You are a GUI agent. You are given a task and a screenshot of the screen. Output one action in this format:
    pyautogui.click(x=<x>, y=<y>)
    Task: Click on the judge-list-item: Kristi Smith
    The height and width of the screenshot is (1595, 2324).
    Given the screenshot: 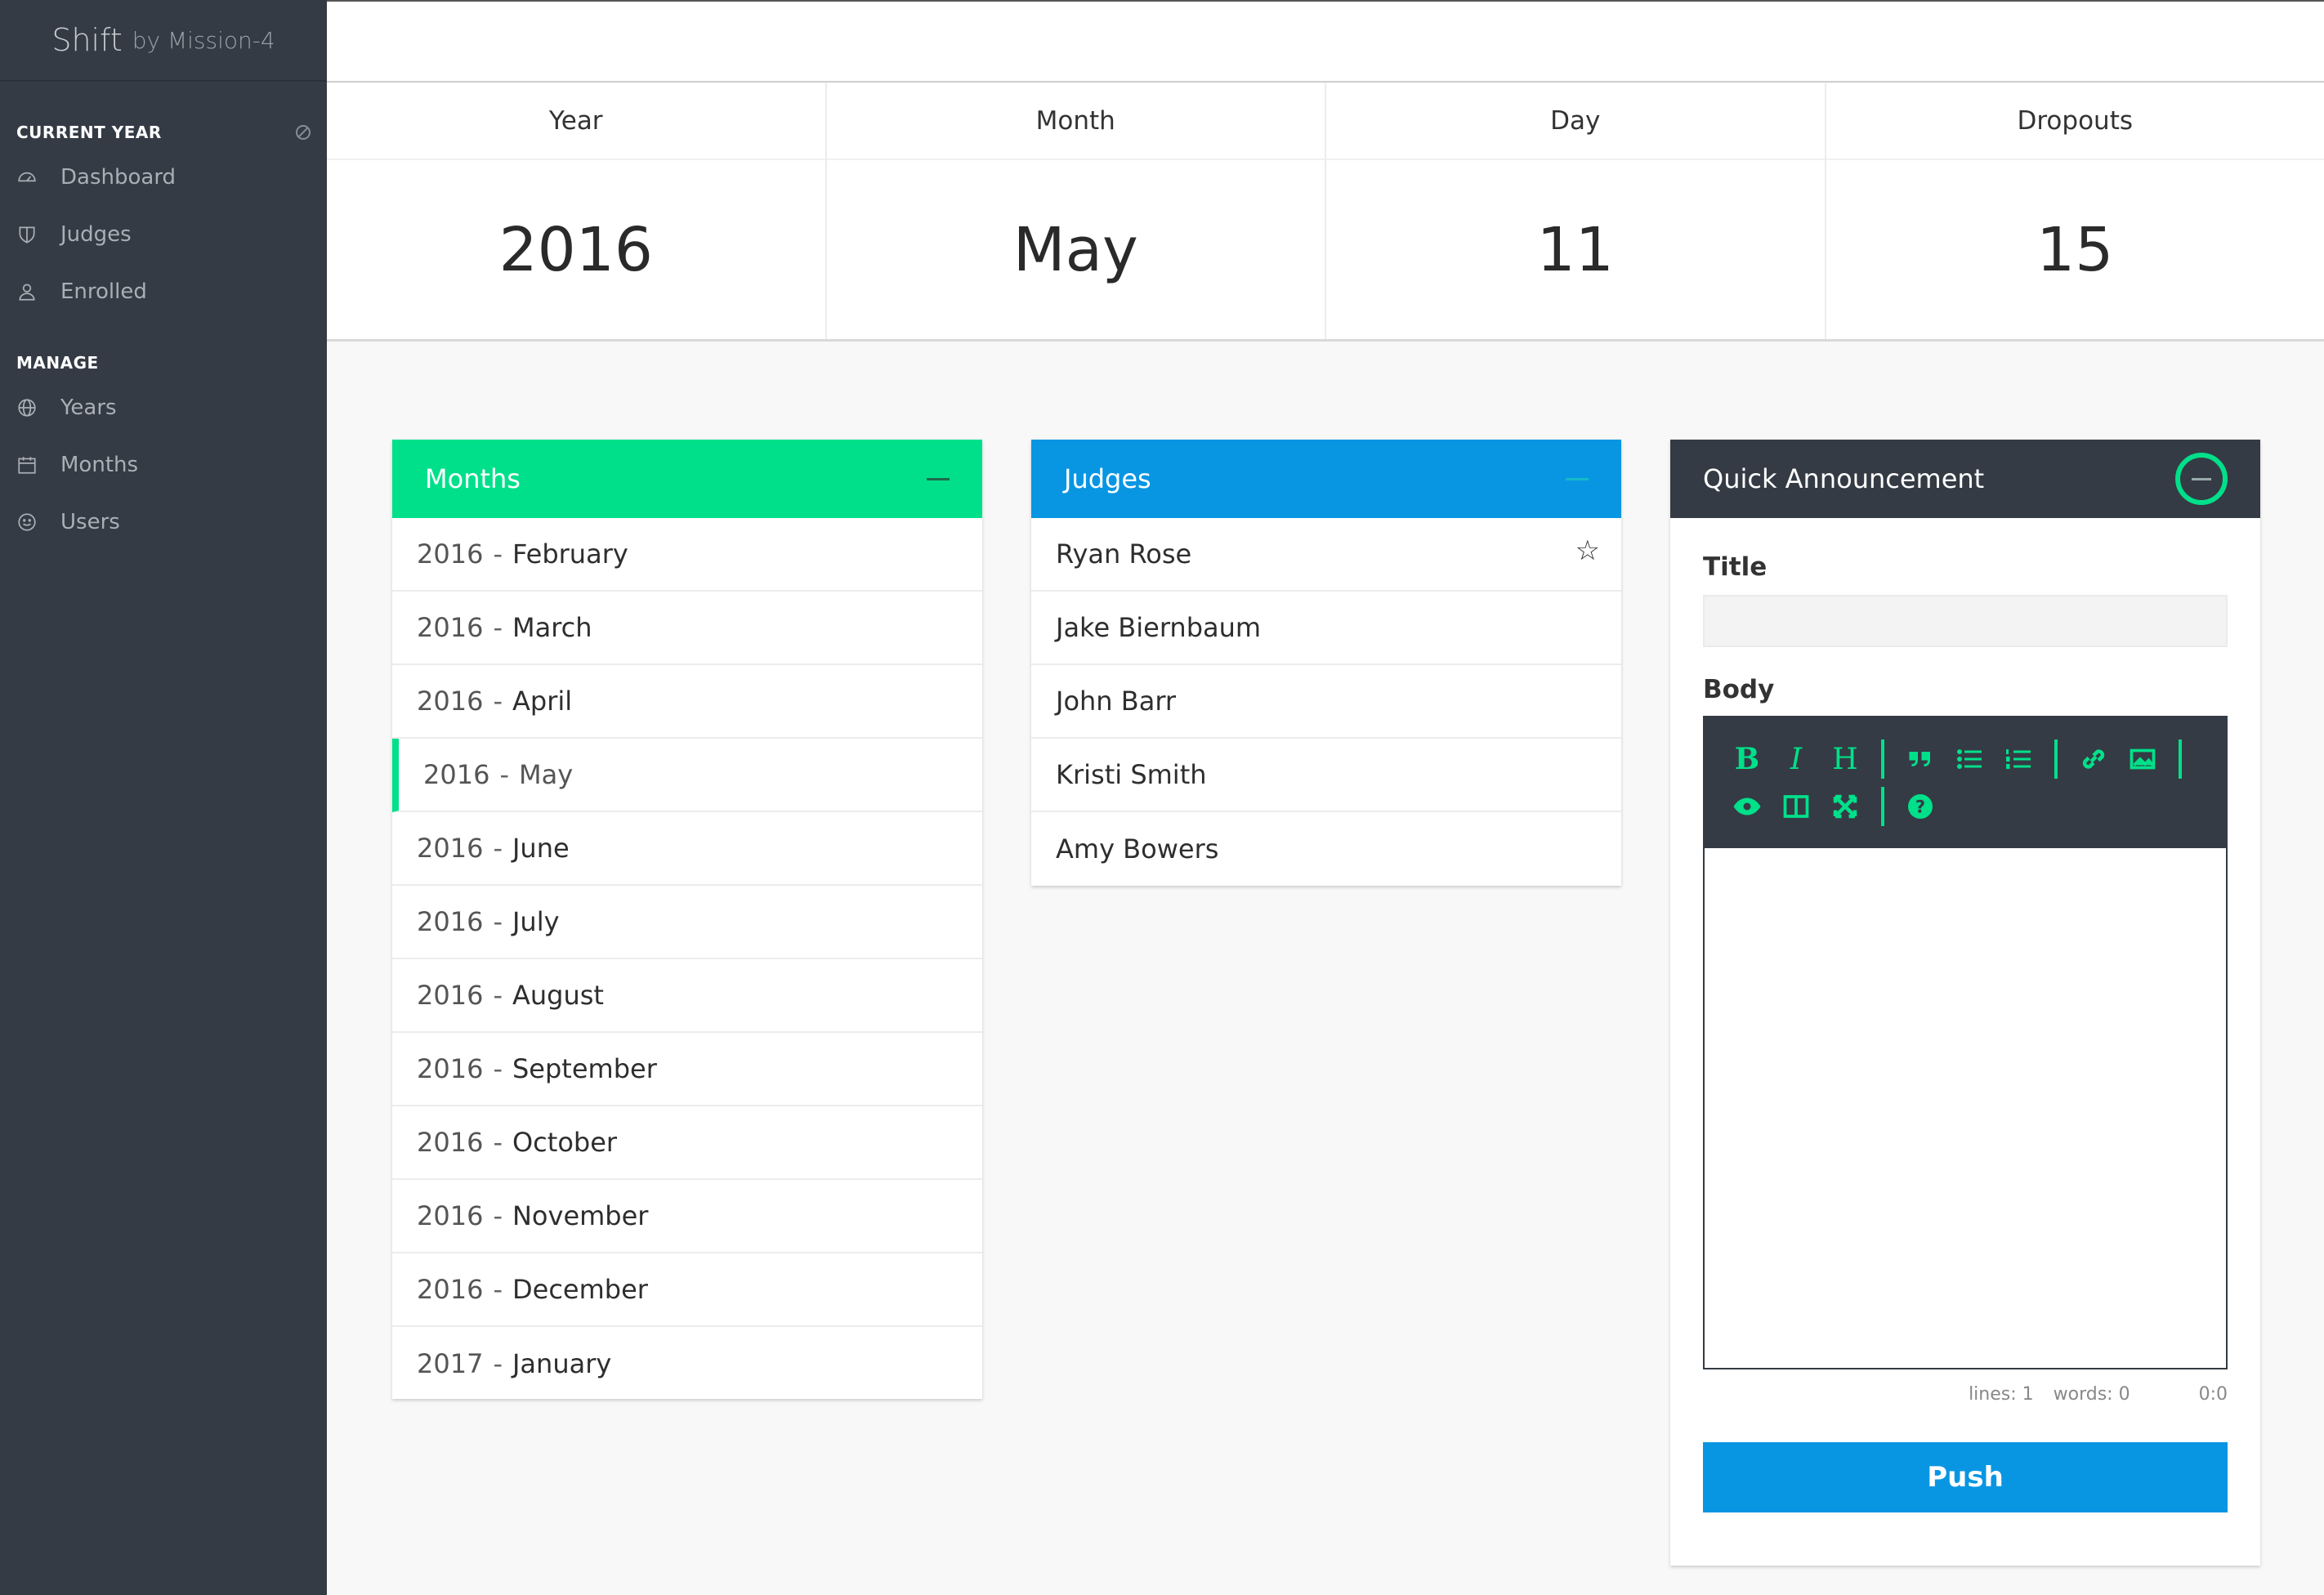 What is the action you would take?
    pyautogui.click(x=1326, y=775)
    